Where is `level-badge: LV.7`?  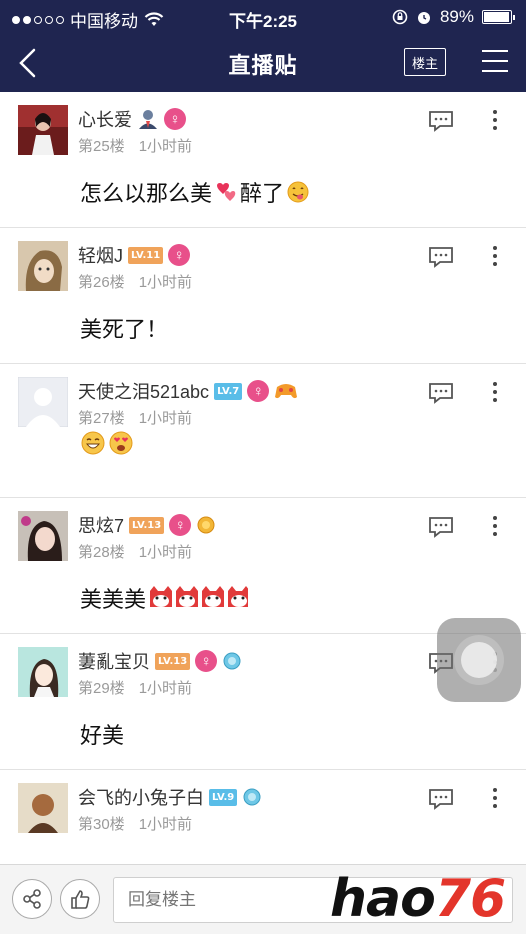 level-badge: LV.7 is located at coordinates (228, 391).